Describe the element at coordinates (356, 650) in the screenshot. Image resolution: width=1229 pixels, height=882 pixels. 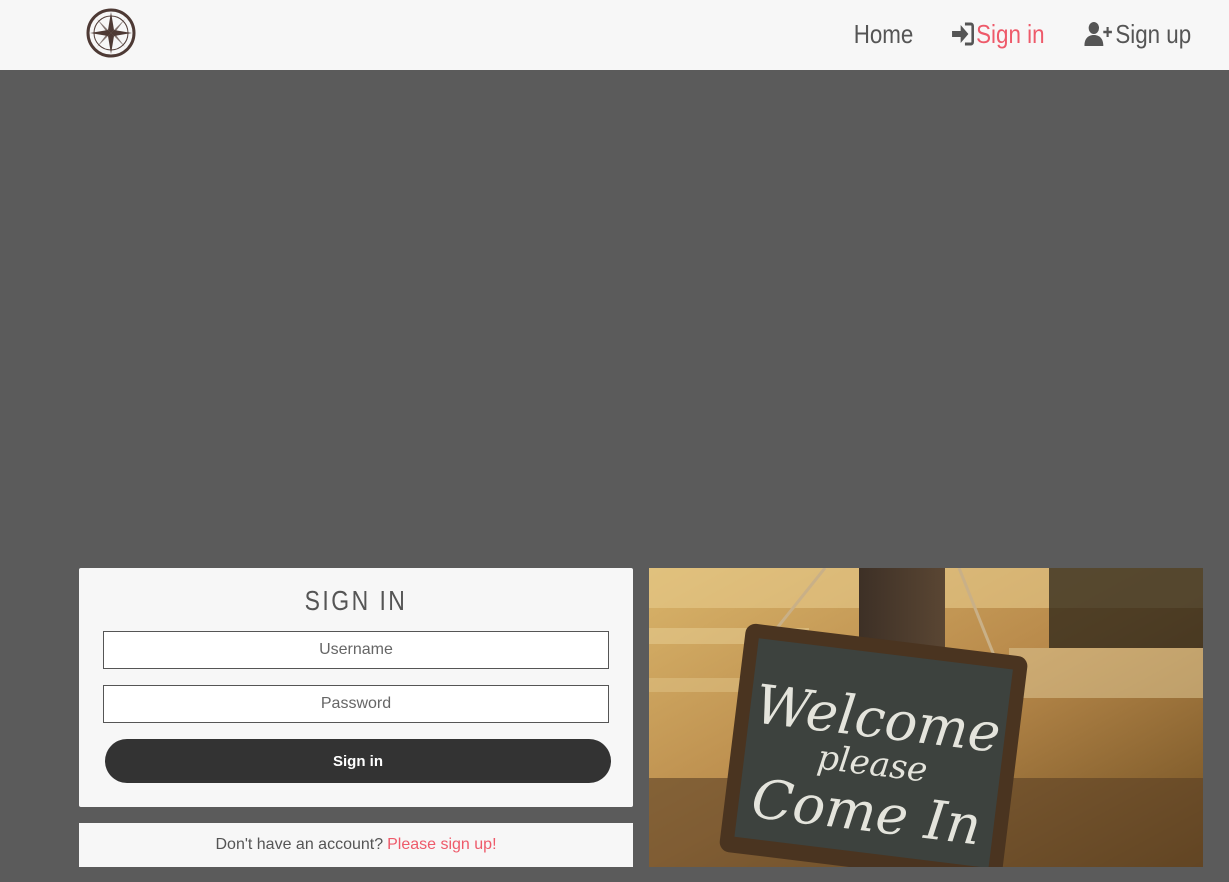
I see `username-input` at that location.